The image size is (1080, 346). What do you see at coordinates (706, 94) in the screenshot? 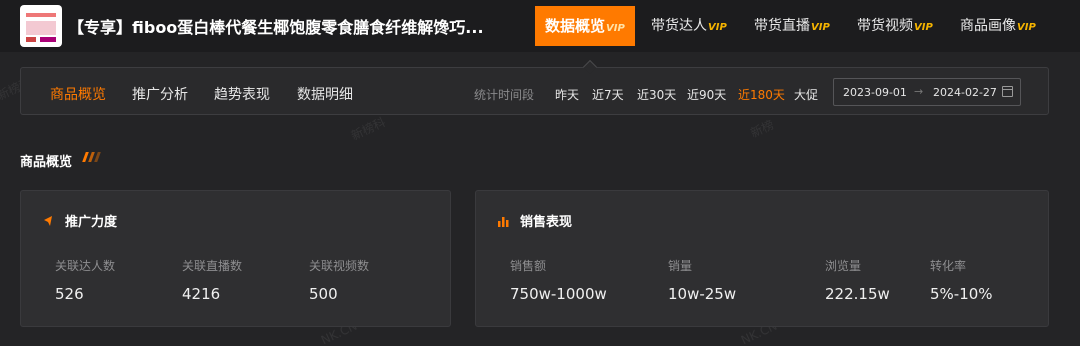
I see `range-90d: 近90天` at bounding box center [706, 94].